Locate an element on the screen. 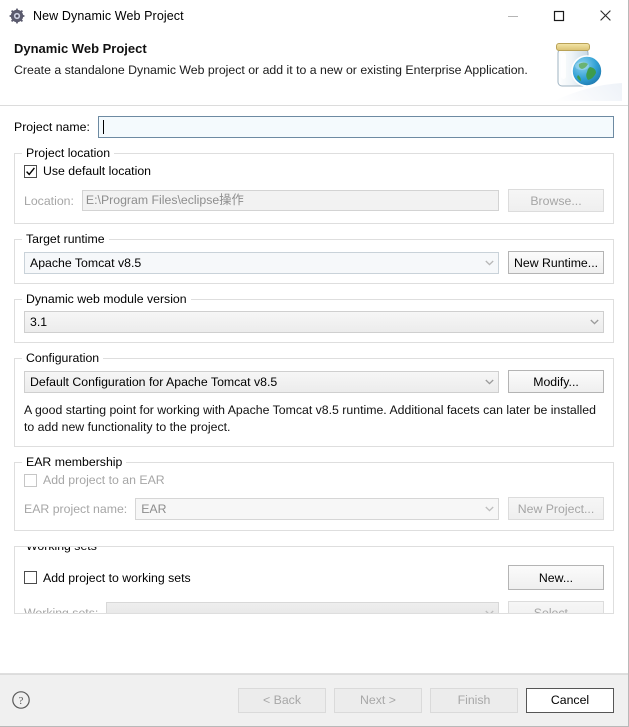 The height and width of the screenshot is (727, 629). window-controls is located at coordinates (559, 15).